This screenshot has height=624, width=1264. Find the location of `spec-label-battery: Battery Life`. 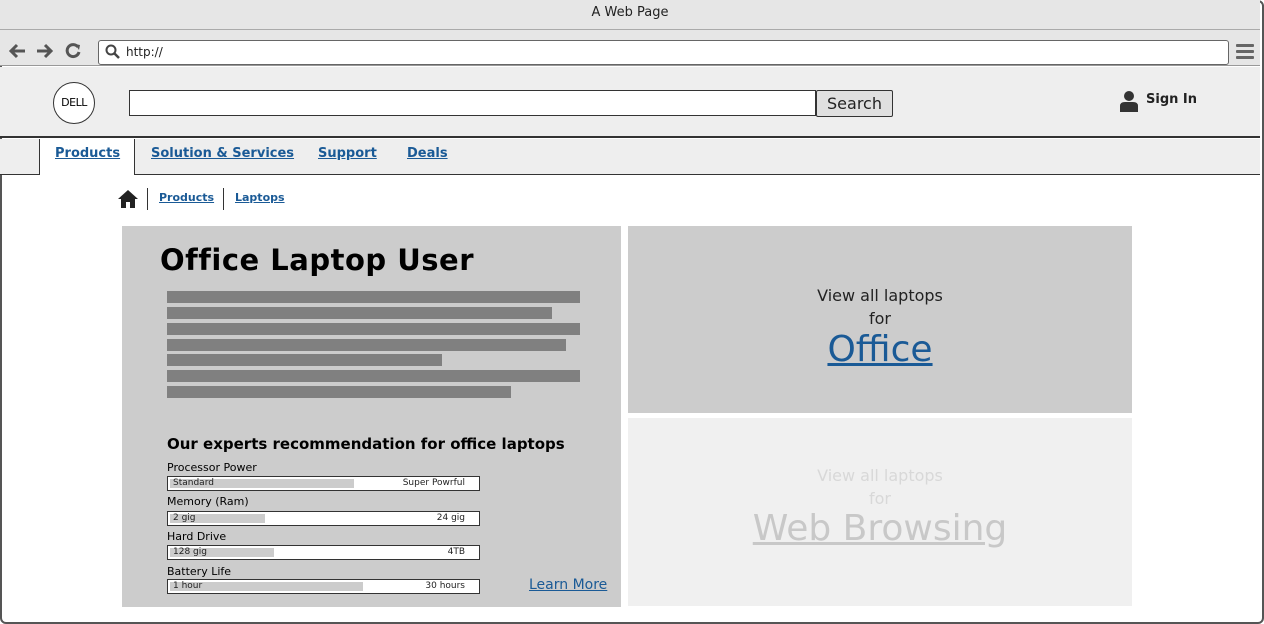

spec-label-battery: Battery Life is located at coordinates (199, 571).